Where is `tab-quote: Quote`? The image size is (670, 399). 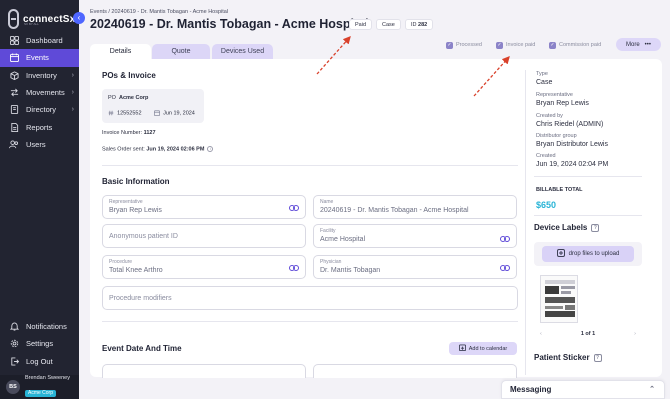
tab-quote: Quote is located at coordinates (181, 51).